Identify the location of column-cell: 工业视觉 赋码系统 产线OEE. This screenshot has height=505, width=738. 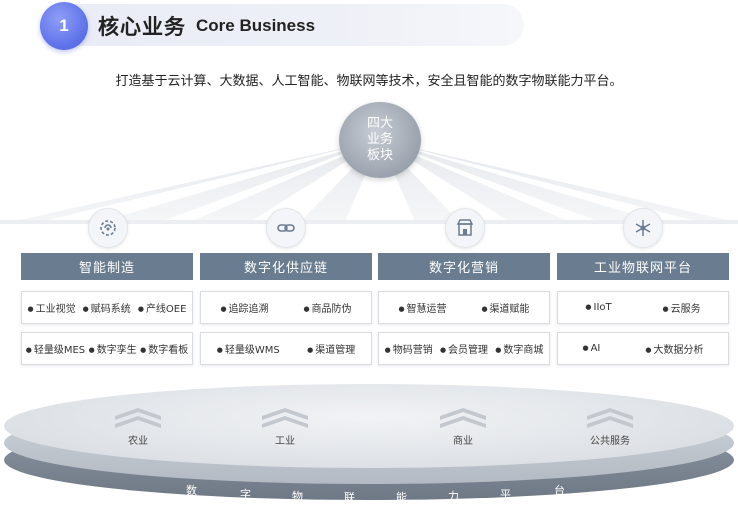
(107, 307).